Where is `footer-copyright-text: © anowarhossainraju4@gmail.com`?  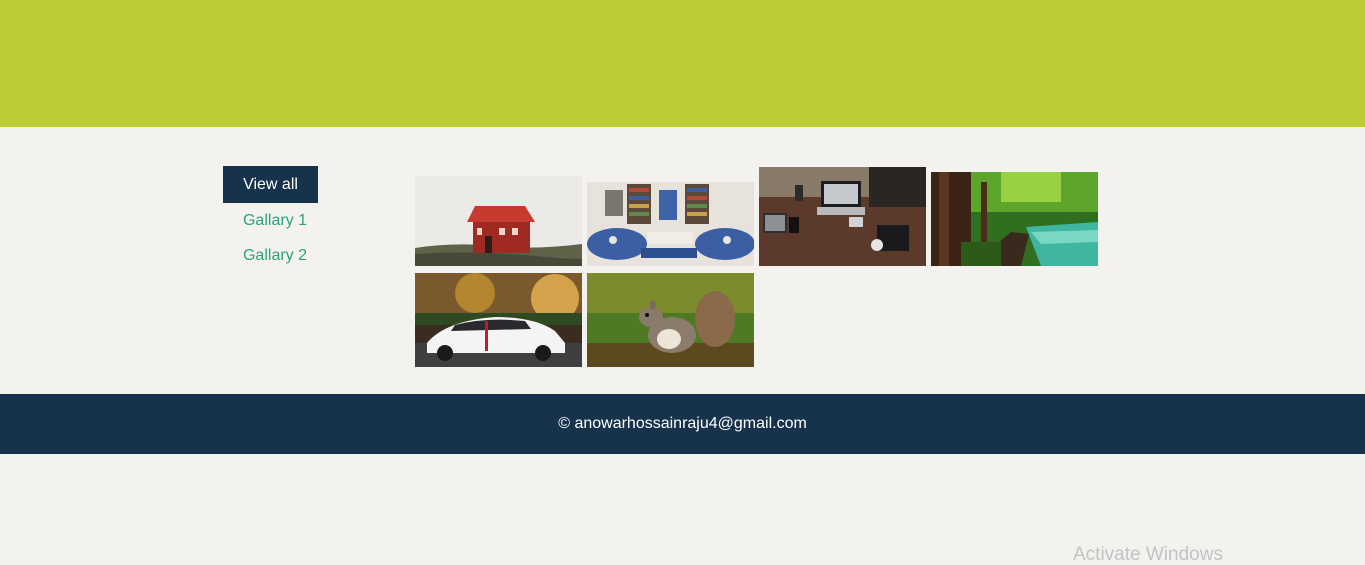
footer-copyright-text: © anowarhossainraju4@gmail.com is located at coordinates (682, 423).